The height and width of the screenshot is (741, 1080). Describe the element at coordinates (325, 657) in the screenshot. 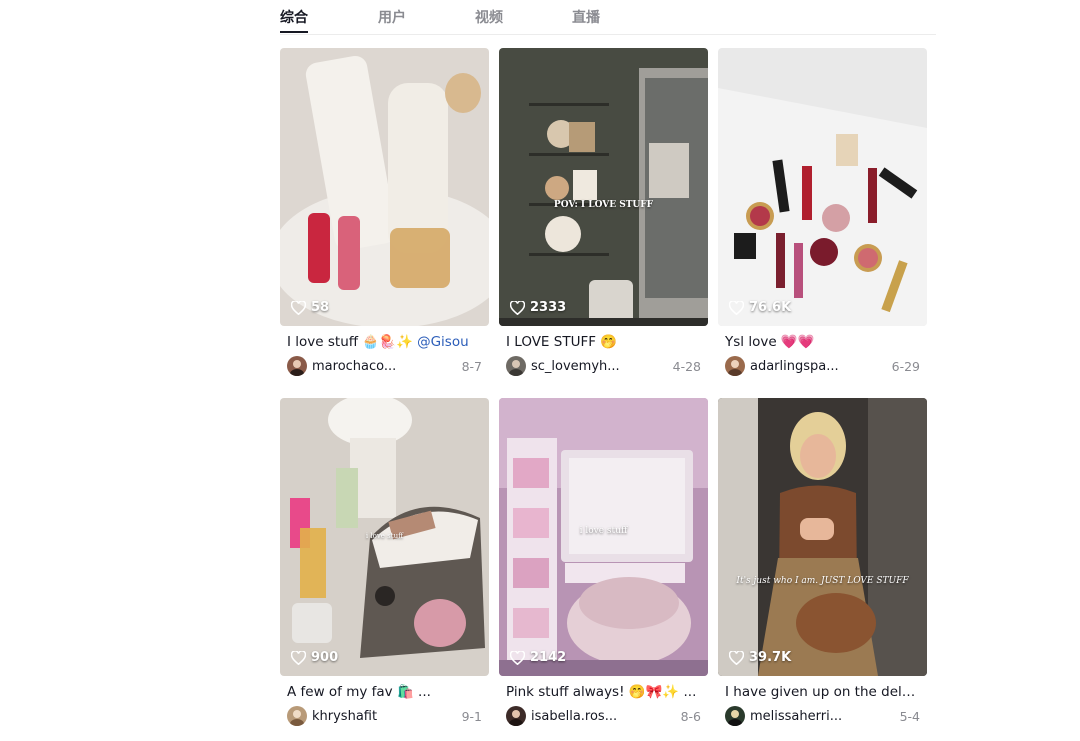

I see `like-count-value: 900` at that location.